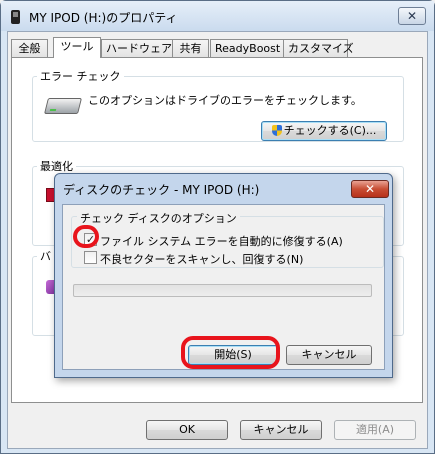 This screenshot has height=454, width=435. What do you see at coordinates (15, 17) in the screenshot?
I see `ipod-icon` at bounding box center [15, 17].